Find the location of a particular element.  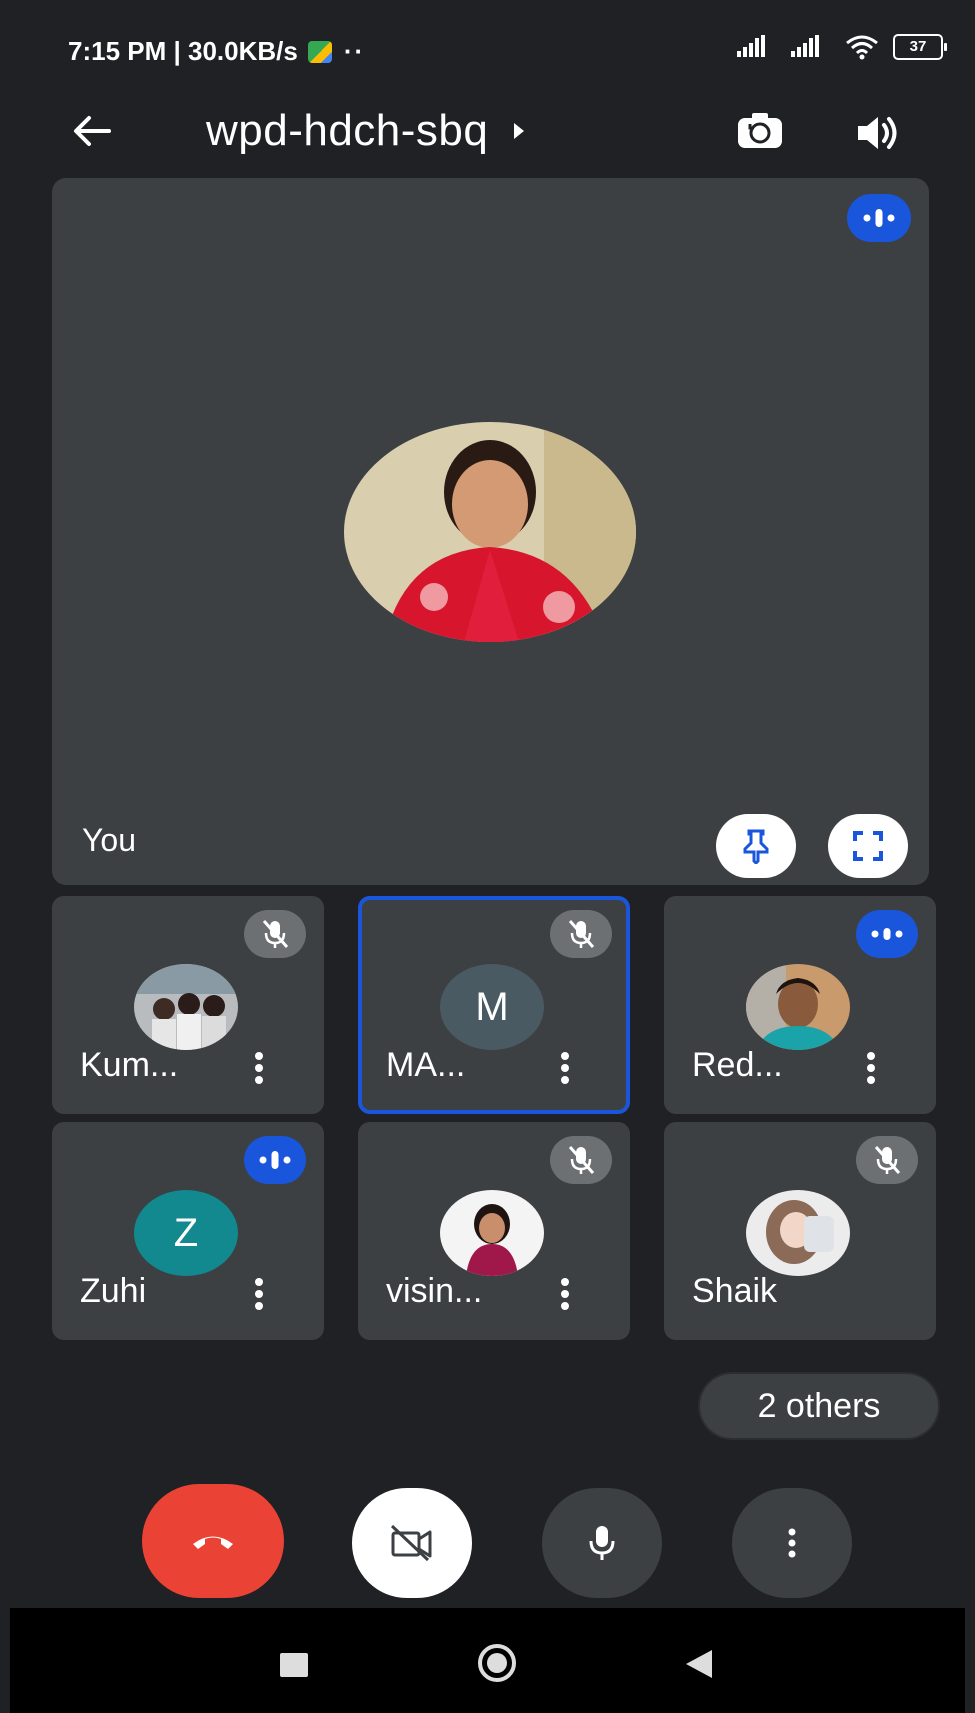

system-navigation-bar is located at coordinates (487, 1660).